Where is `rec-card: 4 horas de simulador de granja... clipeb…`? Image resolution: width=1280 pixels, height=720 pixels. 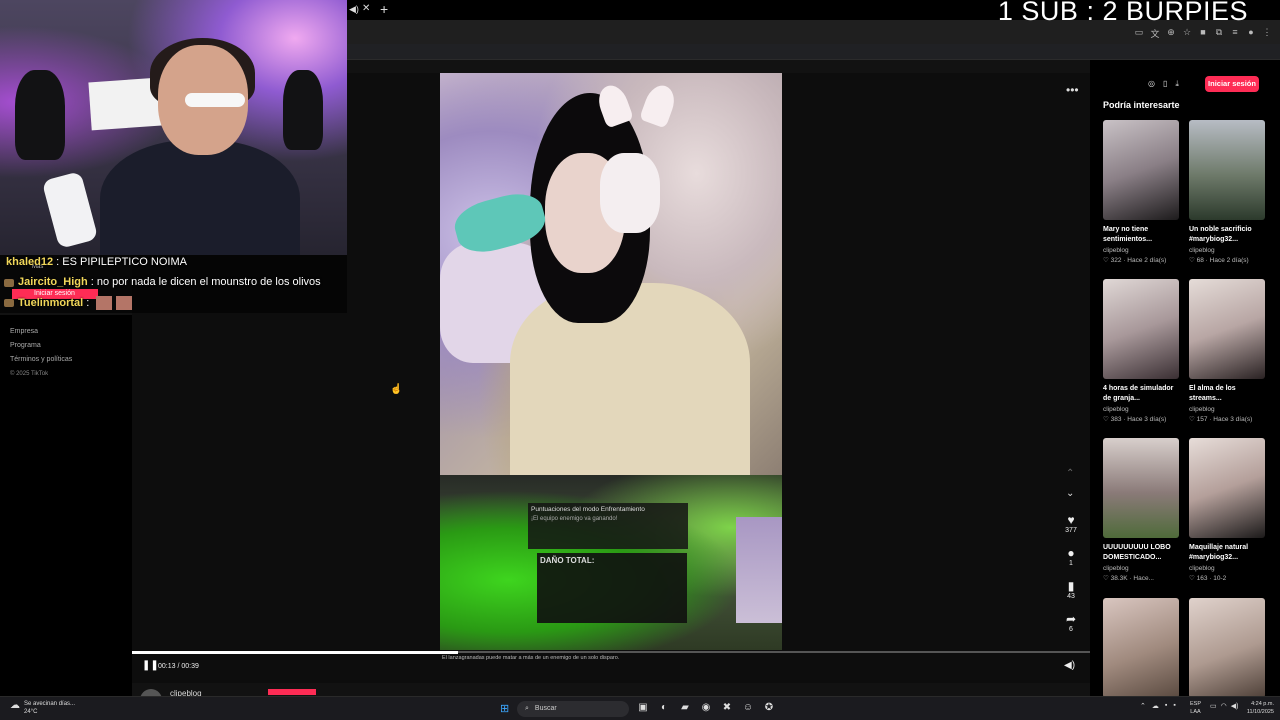
rec-card: 4 horas de simulador de granja... clipeb… is located at coordinates (1141, 351).